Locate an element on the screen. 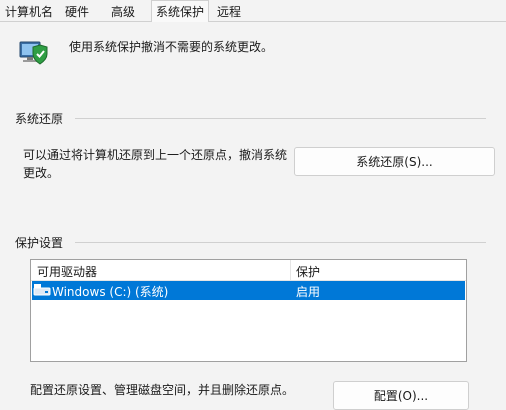 The width and height of the screenshot is (506, 410). tab-computer-name: 计算机名 is located at coordinates (29, 11).